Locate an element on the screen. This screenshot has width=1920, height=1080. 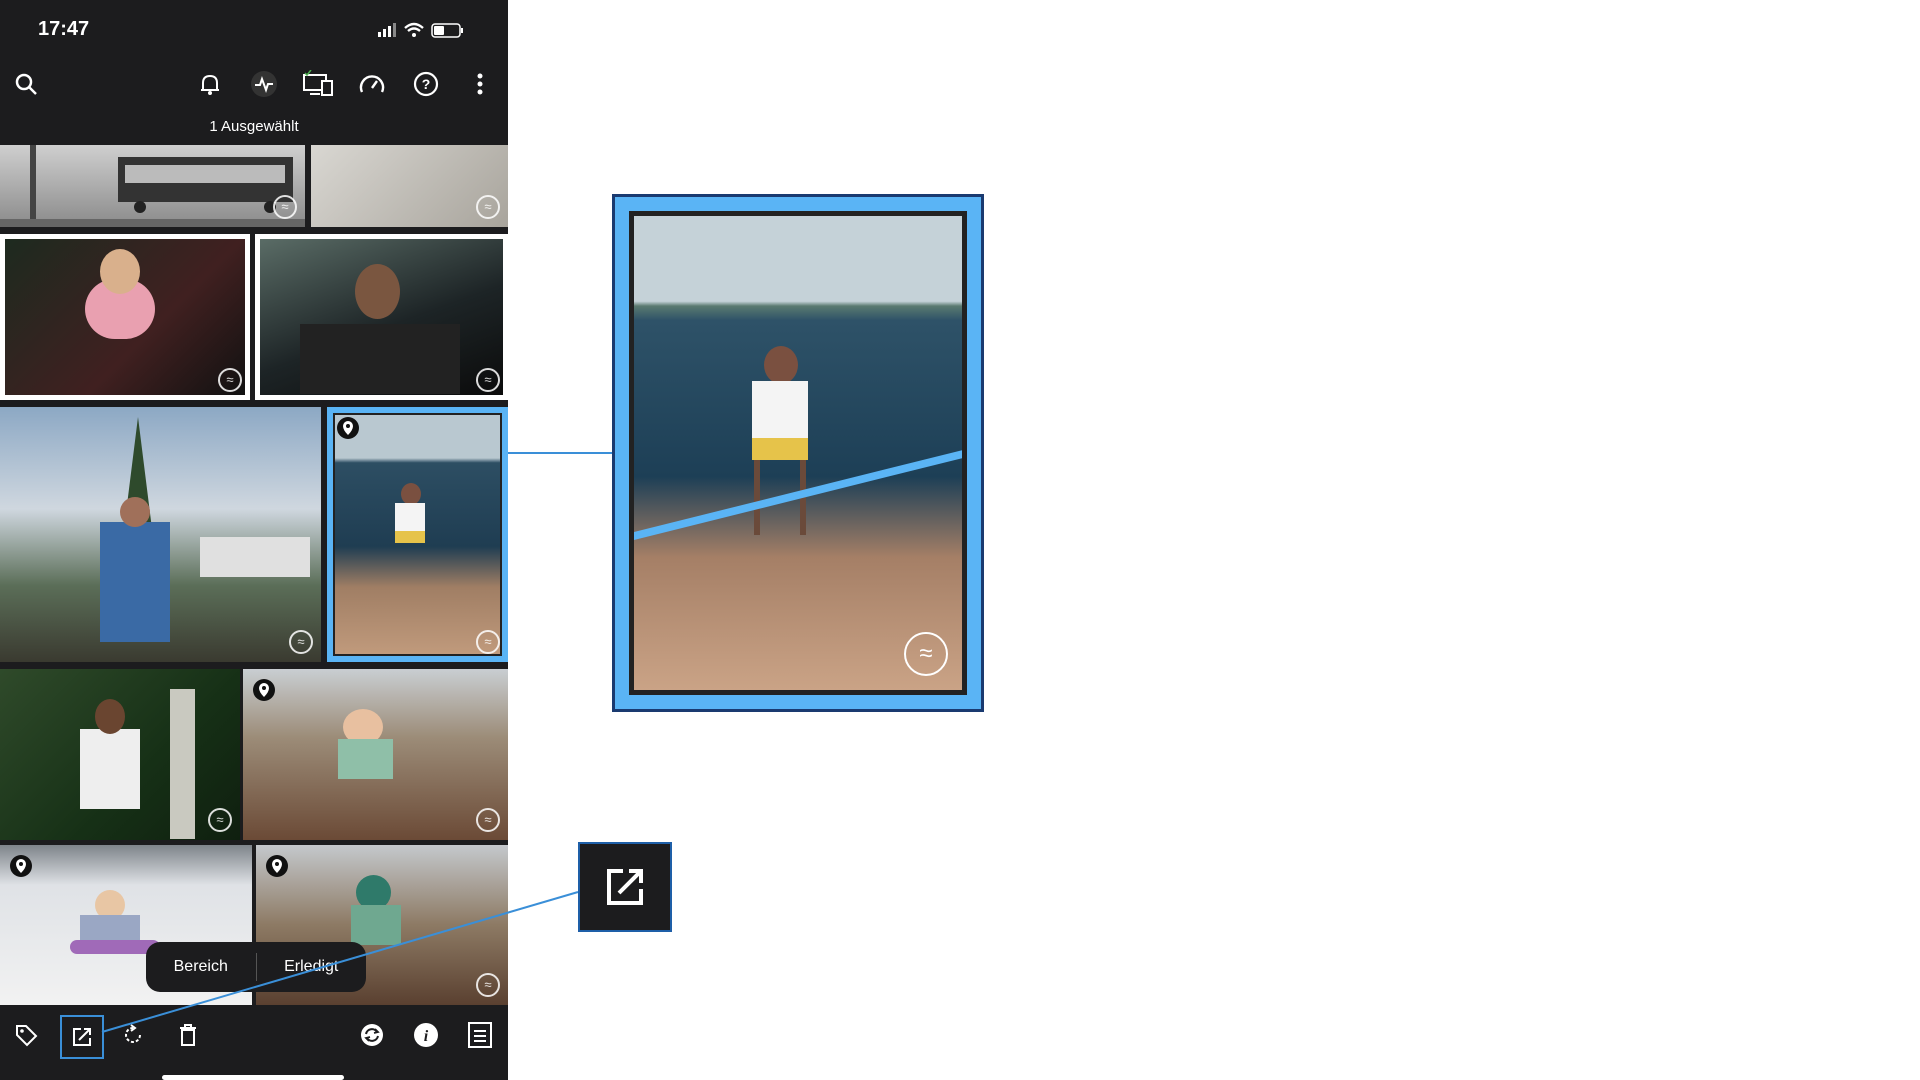
wave-icon: ≈ is located at coordinates (926, 654).